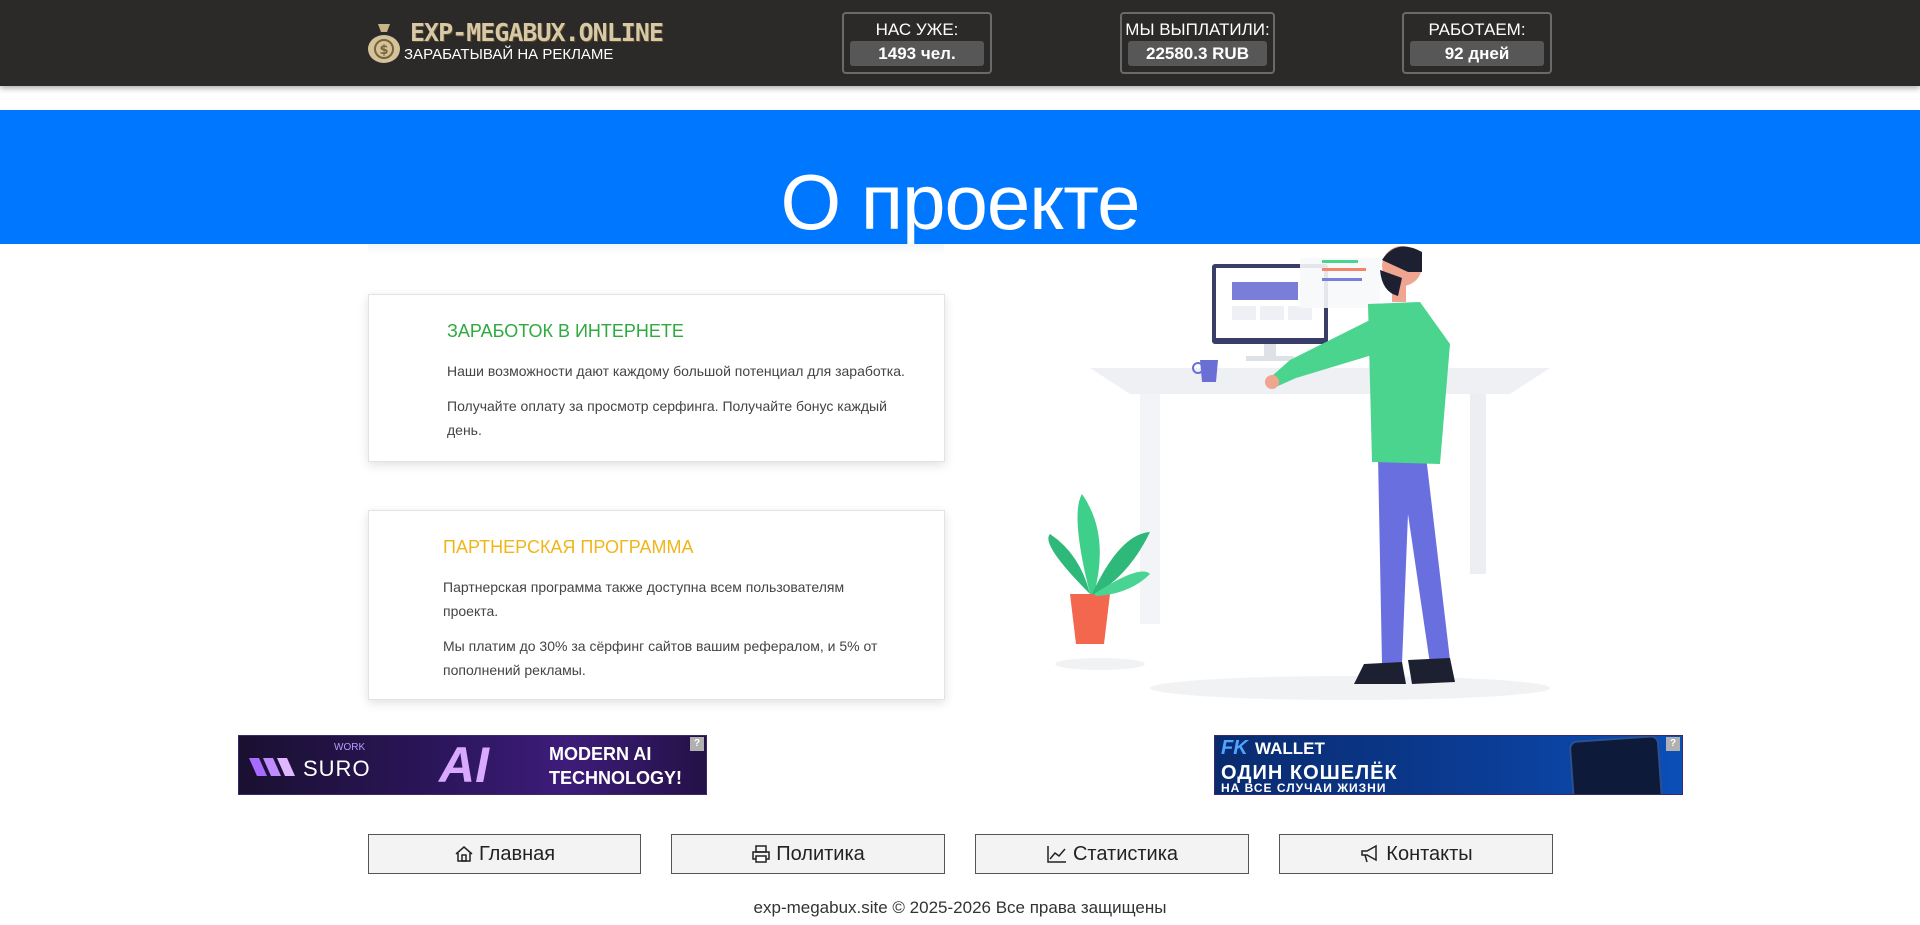 The width and height of the screenshot is (1920, 925). Describe the element at coordinates (1616, 765) in the screenshot. I see `phone-mockup-icon` at that location.